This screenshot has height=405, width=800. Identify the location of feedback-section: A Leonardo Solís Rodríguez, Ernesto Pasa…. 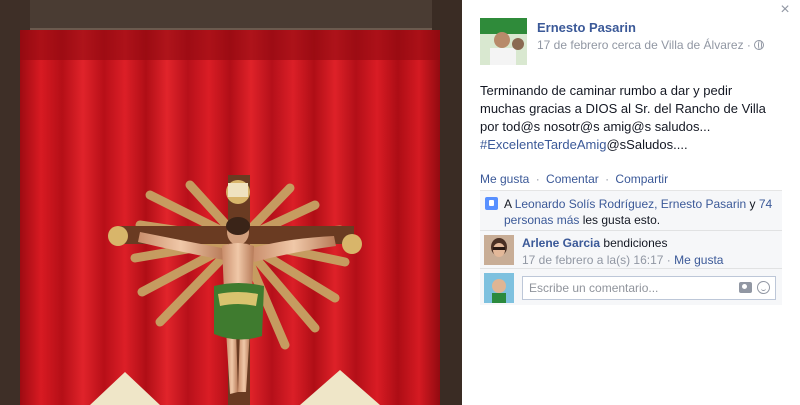
(631, 247).